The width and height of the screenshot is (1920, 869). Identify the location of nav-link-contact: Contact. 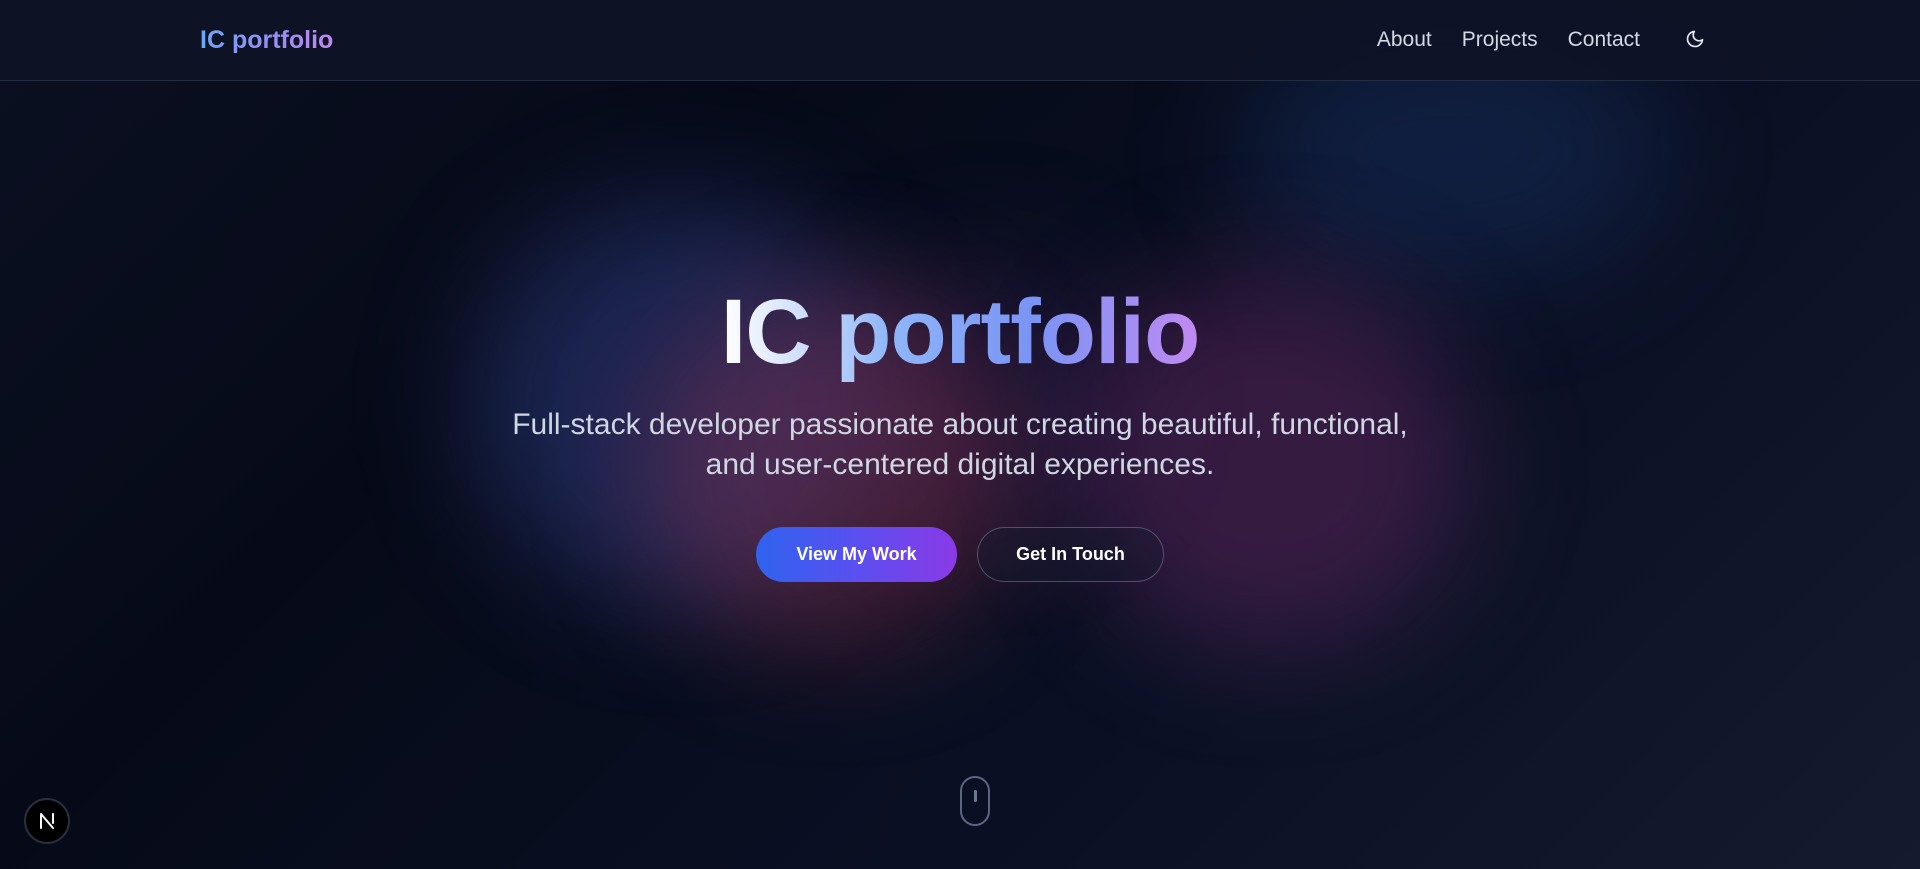
(1604, 40).